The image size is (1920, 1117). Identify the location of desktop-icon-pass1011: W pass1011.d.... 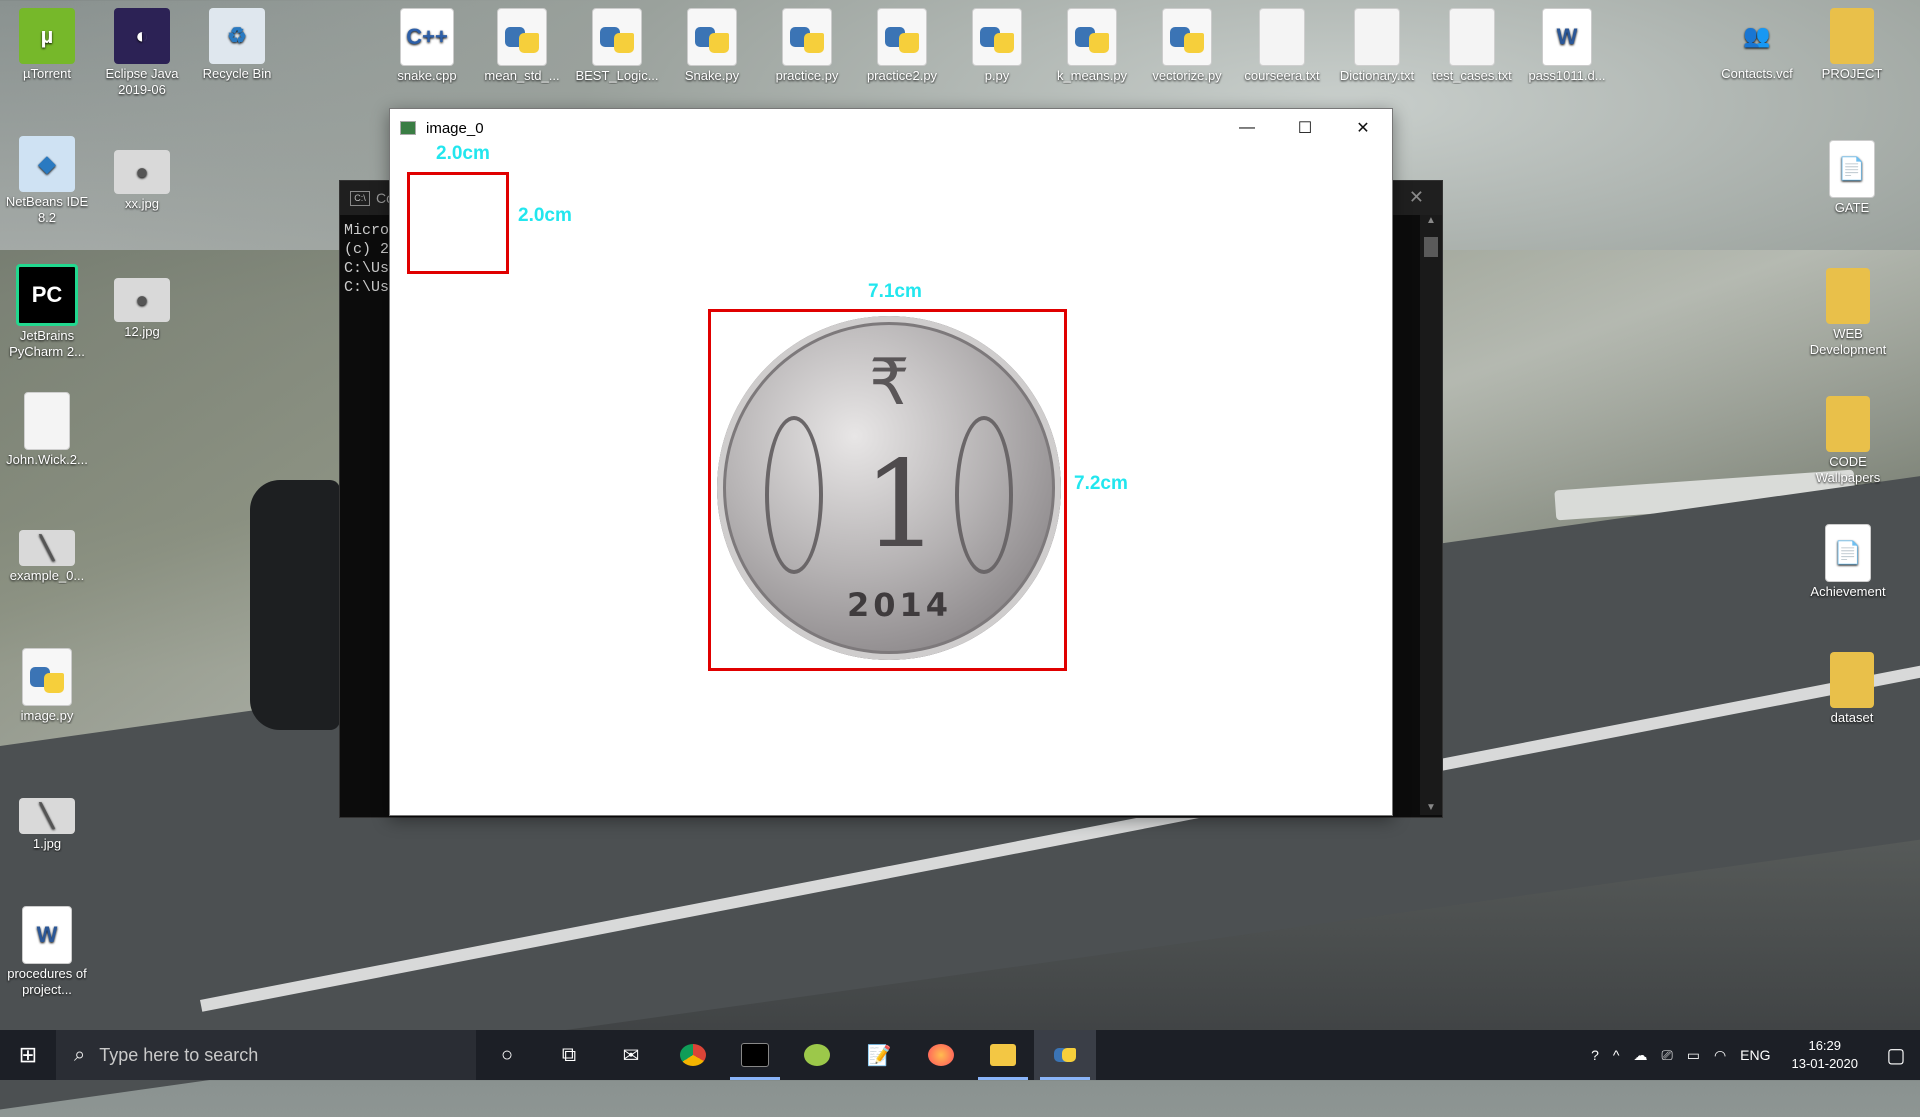
(1567, 46).